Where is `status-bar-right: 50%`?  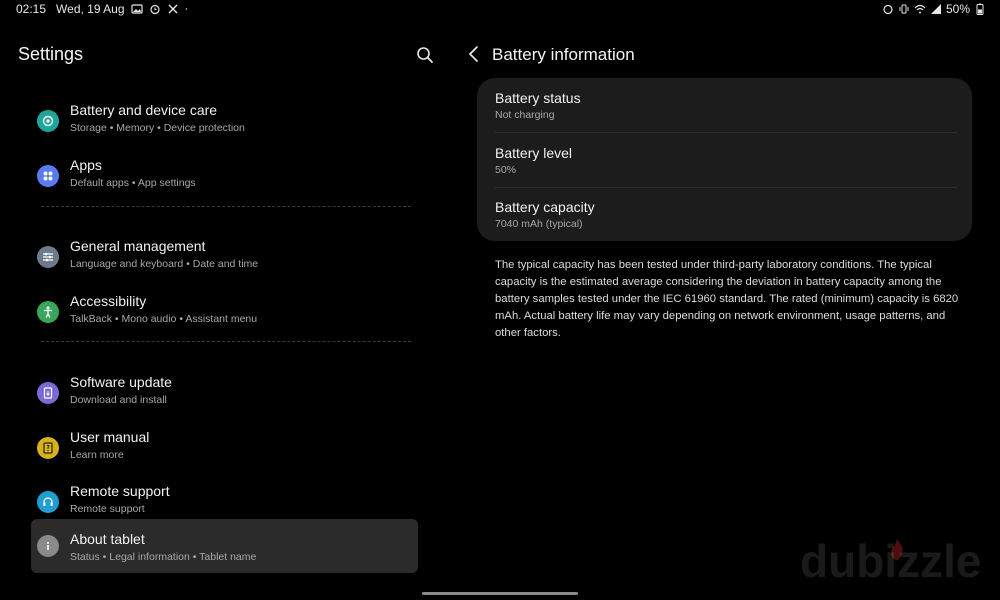 status-bar-right: 50% is located at coordinates (934, 9).